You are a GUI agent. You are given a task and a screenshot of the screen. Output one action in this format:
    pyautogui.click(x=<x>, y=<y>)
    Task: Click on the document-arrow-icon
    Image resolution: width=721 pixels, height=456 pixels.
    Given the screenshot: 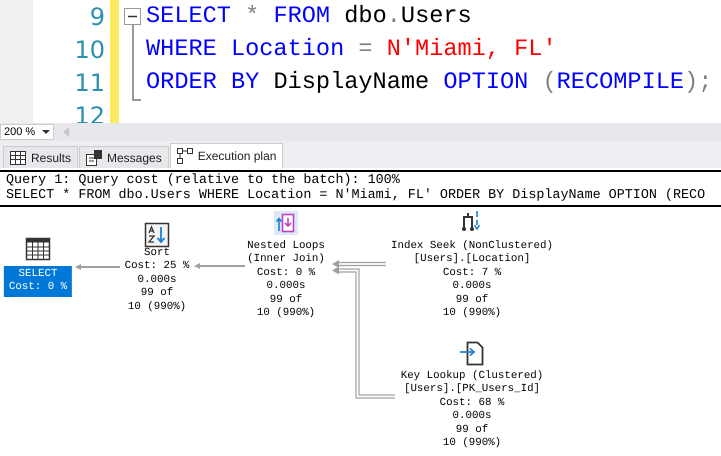 What is the action you would take?
    pyautogui.click(x=472, y=353)
    